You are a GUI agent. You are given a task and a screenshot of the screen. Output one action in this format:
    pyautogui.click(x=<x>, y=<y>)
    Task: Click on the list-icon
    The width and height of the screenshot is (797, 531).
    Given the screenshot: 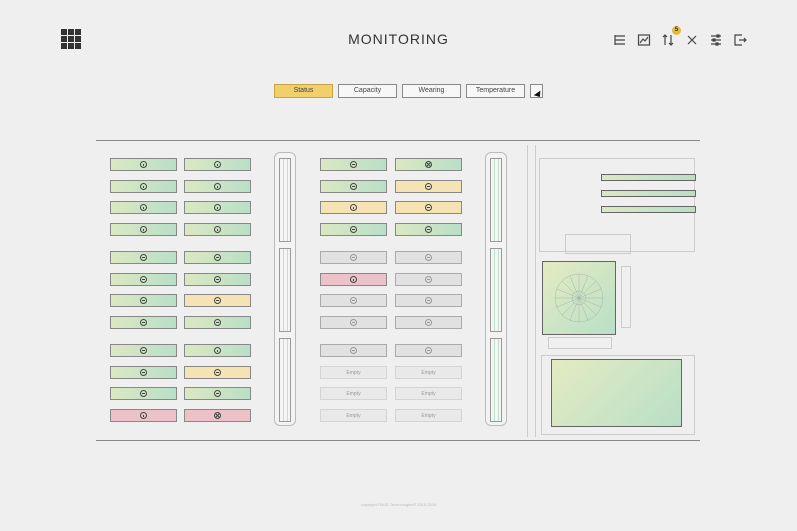 What is the action you would take?
    pyautogui.click(x=619, y=40)
    